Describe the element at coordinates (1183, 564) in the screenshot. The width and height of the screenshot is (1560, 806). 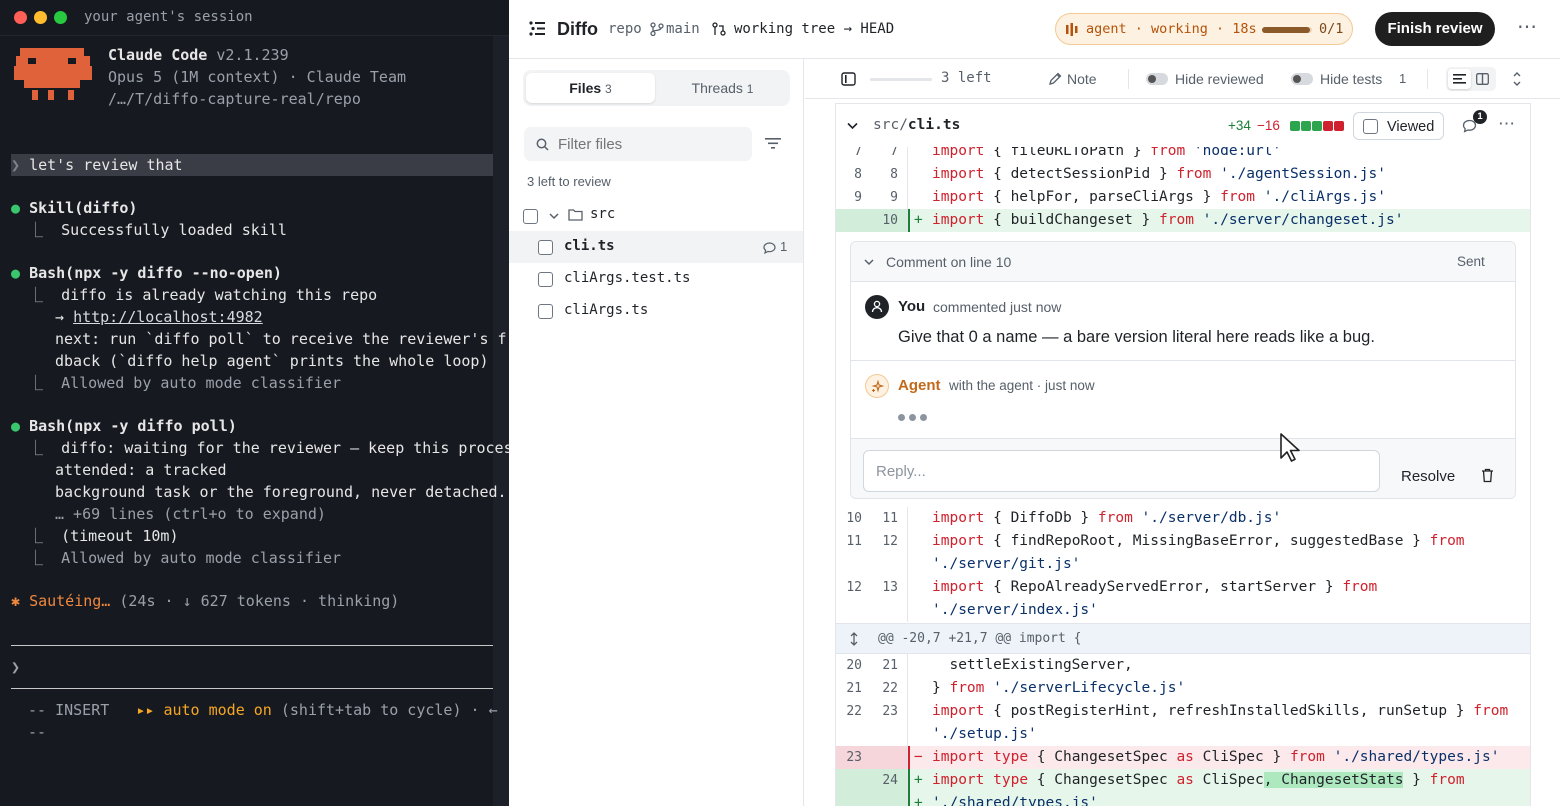
I see `diff-context-line: './server/git.js'` at that location.